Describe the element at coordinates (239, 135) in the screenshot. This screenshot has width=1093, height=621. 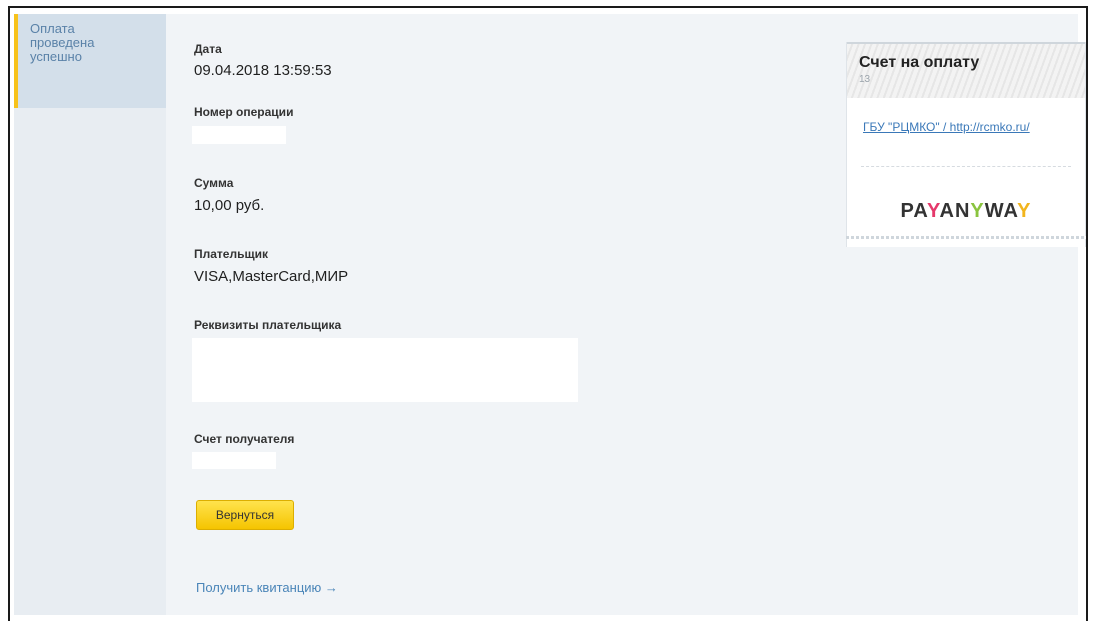
I see `operation-number-redacted` at that location.